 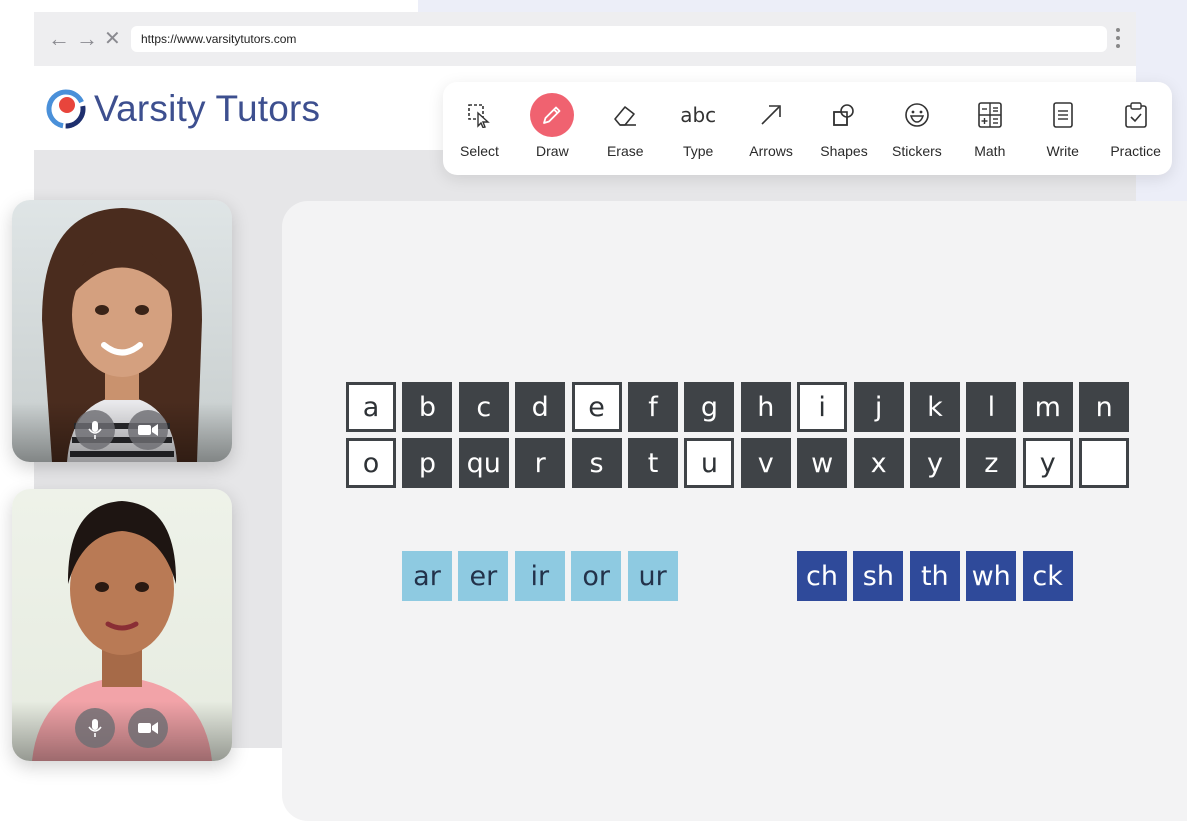 I want to click on letter-tile: u, so click(x=709, y=463).